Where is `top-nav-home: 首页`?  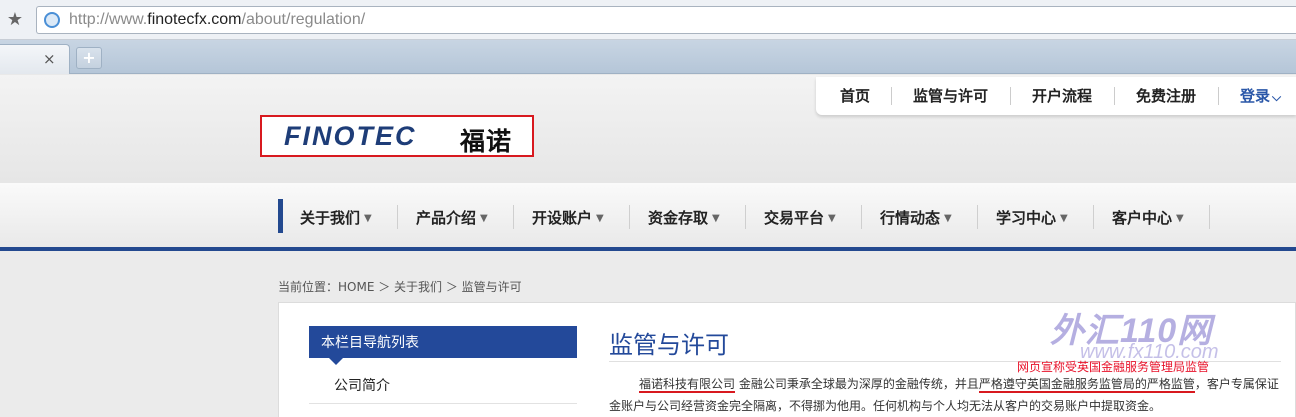 top-nav-home: 首页 is located at coordinates (855, 95).